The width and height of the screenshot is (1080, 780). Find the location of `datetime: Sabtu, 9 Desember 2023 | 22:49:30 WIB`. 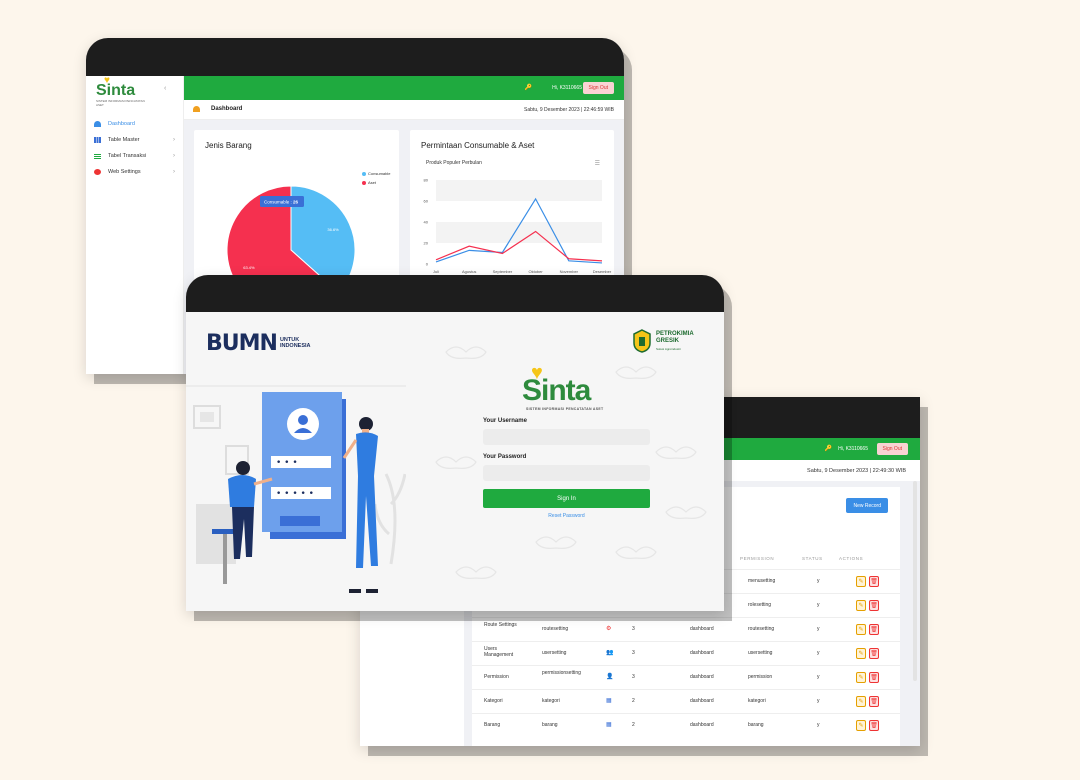

datetime: Sabtu, 9 Desember 2023 | 22:49:30 WIB is located at coordinates (856, 471).